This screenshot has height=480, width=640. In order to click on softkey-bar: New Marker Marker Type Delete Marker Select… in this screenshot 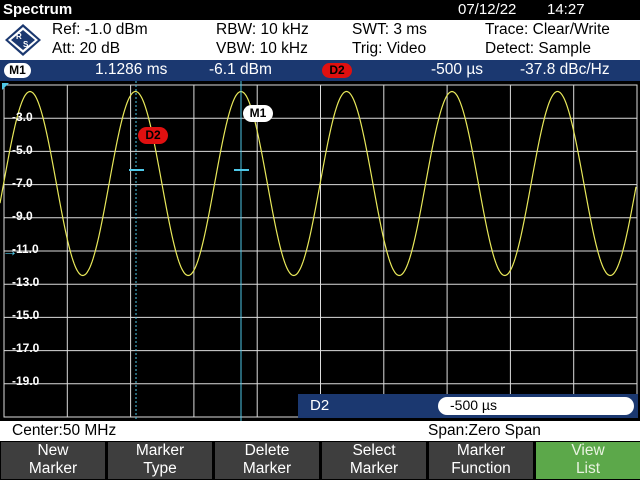, I will do `click(320, 460)`.